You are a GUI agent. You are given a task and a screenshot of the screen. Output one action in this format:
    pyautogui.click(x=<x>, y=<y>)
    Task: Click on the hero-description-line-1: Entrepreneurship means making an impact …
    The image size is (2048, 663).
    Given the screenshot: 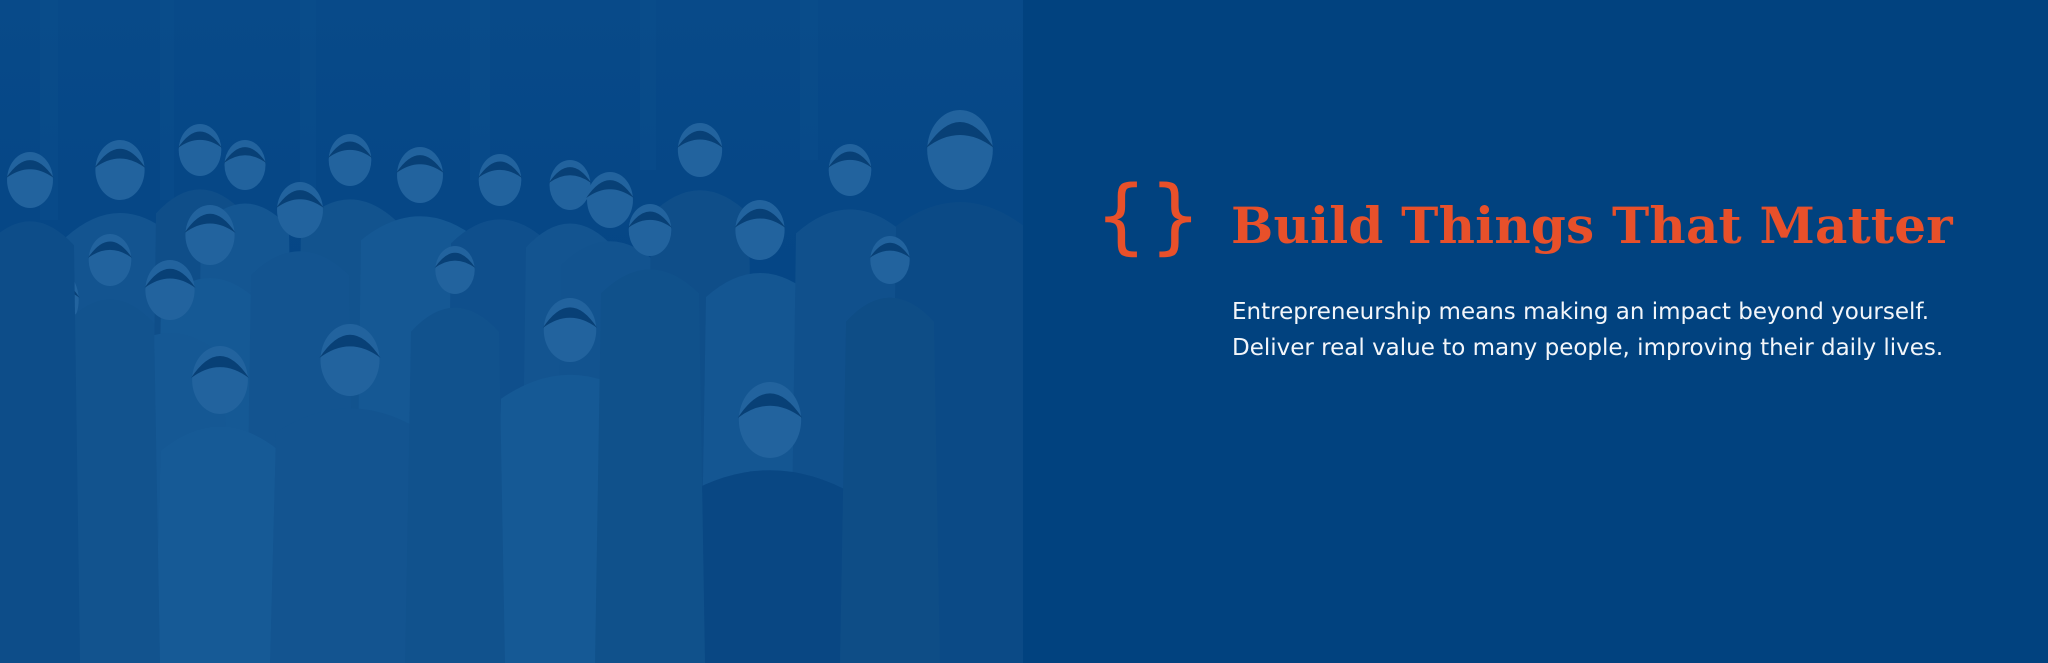 What is the action you would take?
    pyautogui.click(x=1581, y=312)
    